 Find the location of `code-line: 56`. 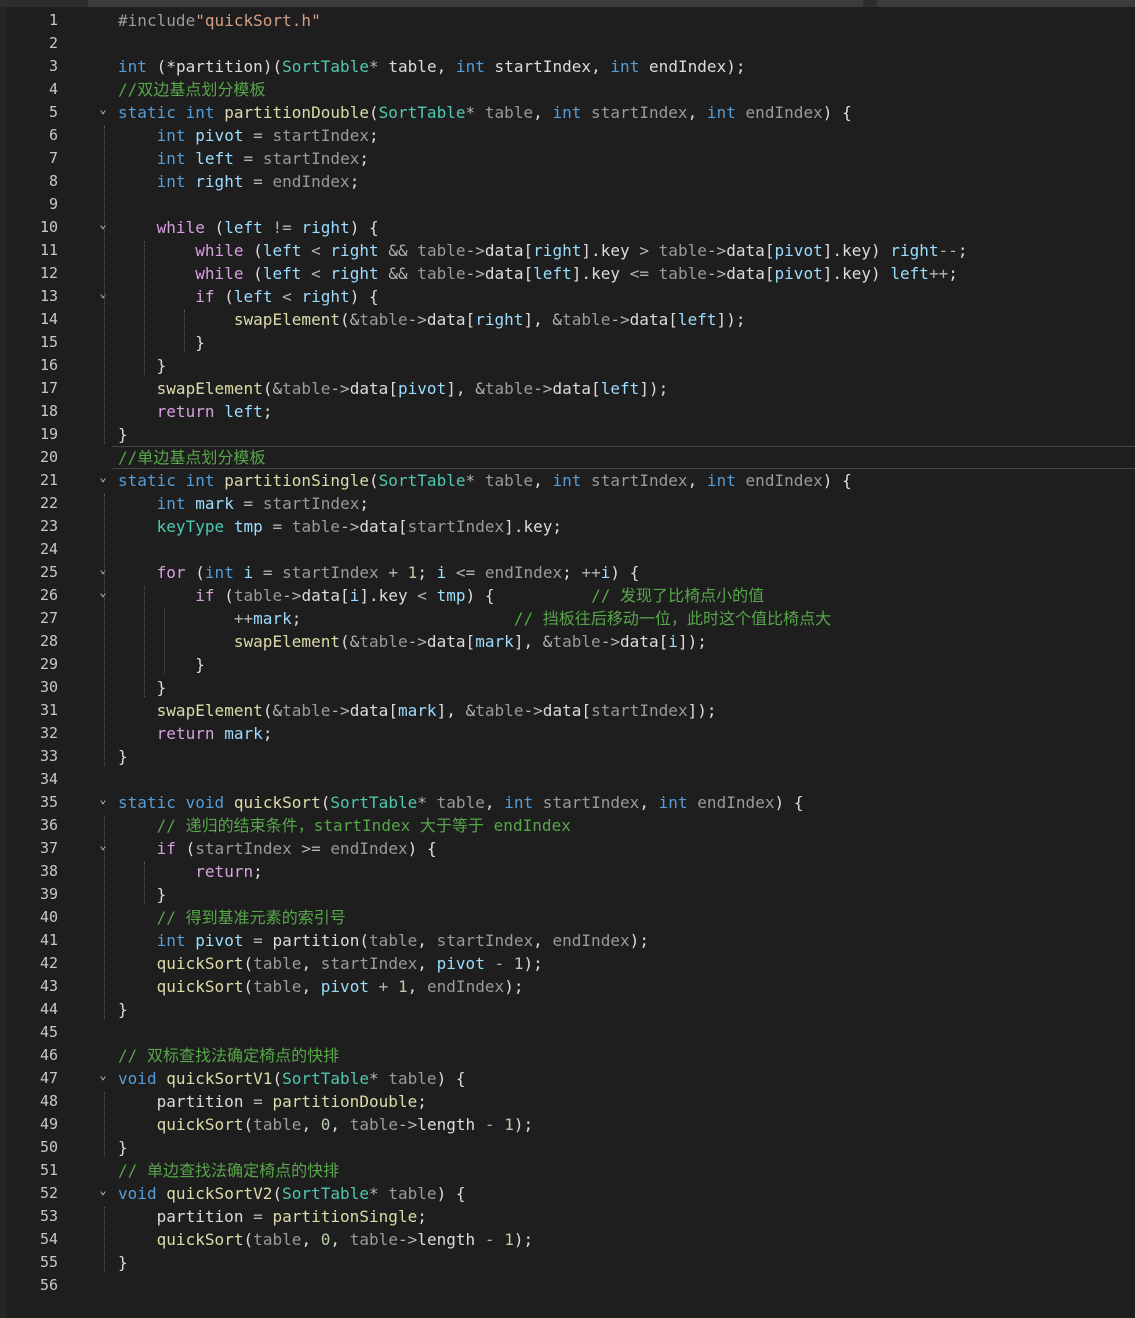

code-line: 56 is located at coordinates (567, 1285).